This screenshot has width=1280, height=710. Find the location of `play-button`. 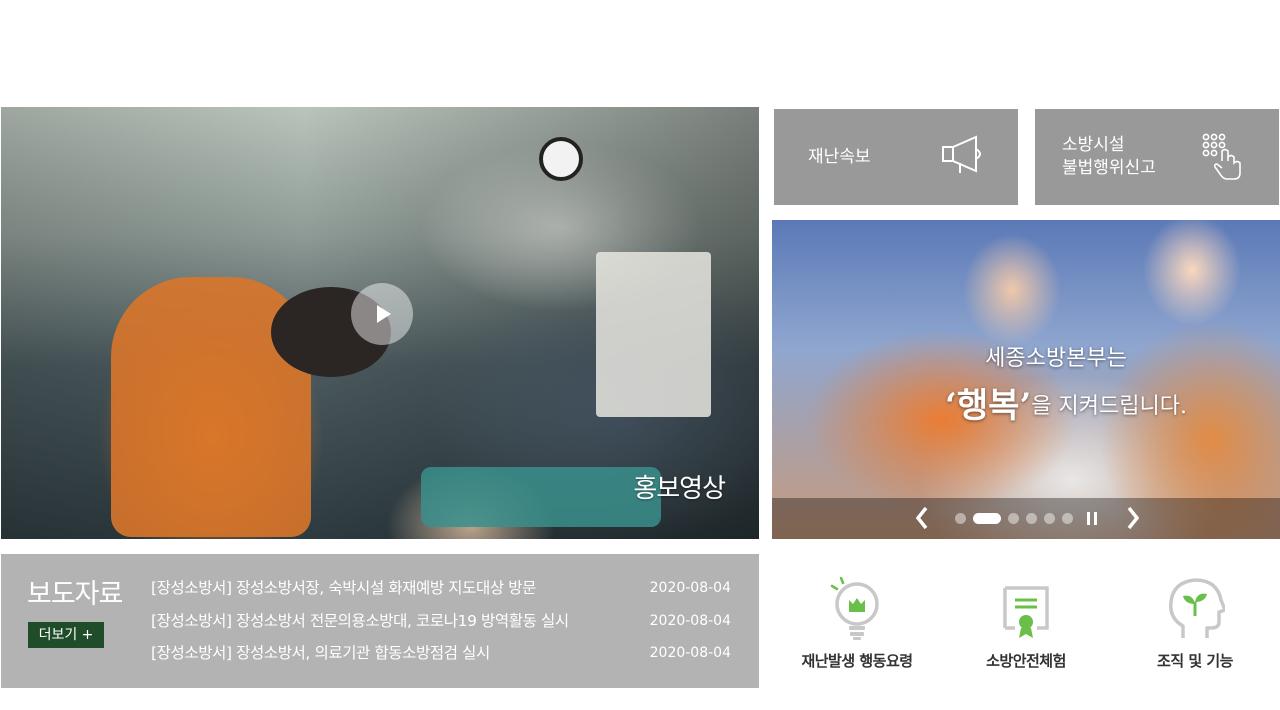

play-button is located at coordinates (382, 314).